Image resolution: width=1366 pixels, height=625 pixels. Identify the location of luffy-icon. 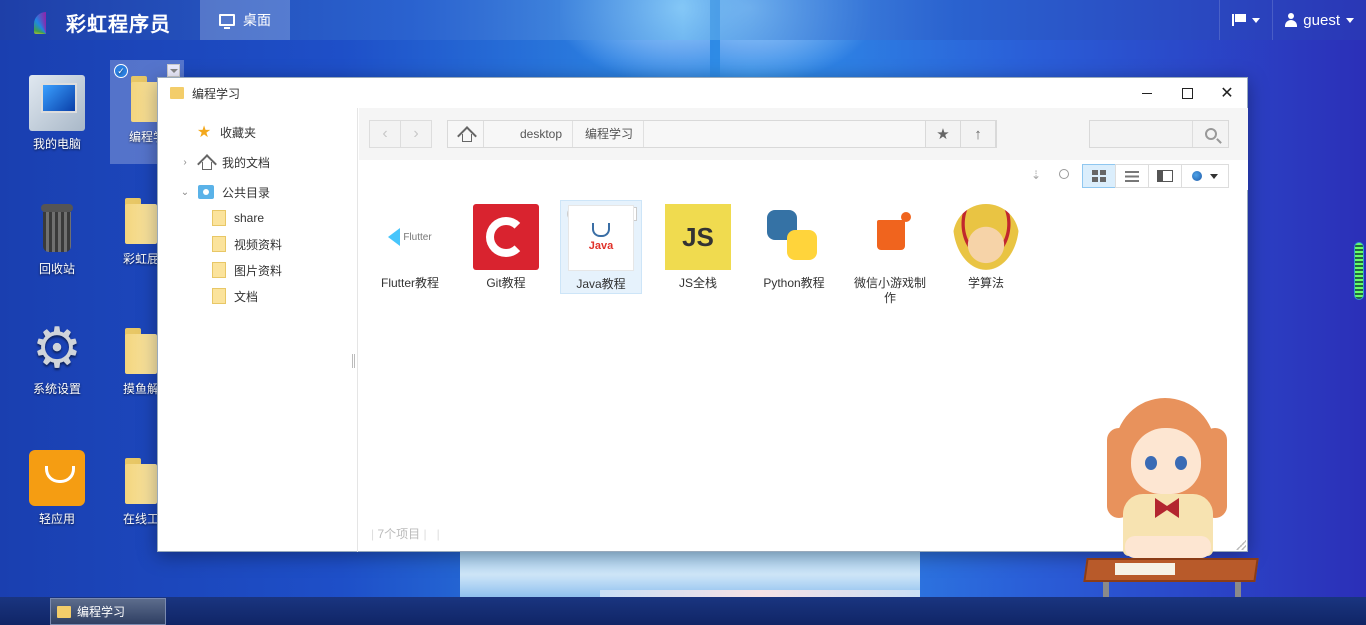
(986, 237).